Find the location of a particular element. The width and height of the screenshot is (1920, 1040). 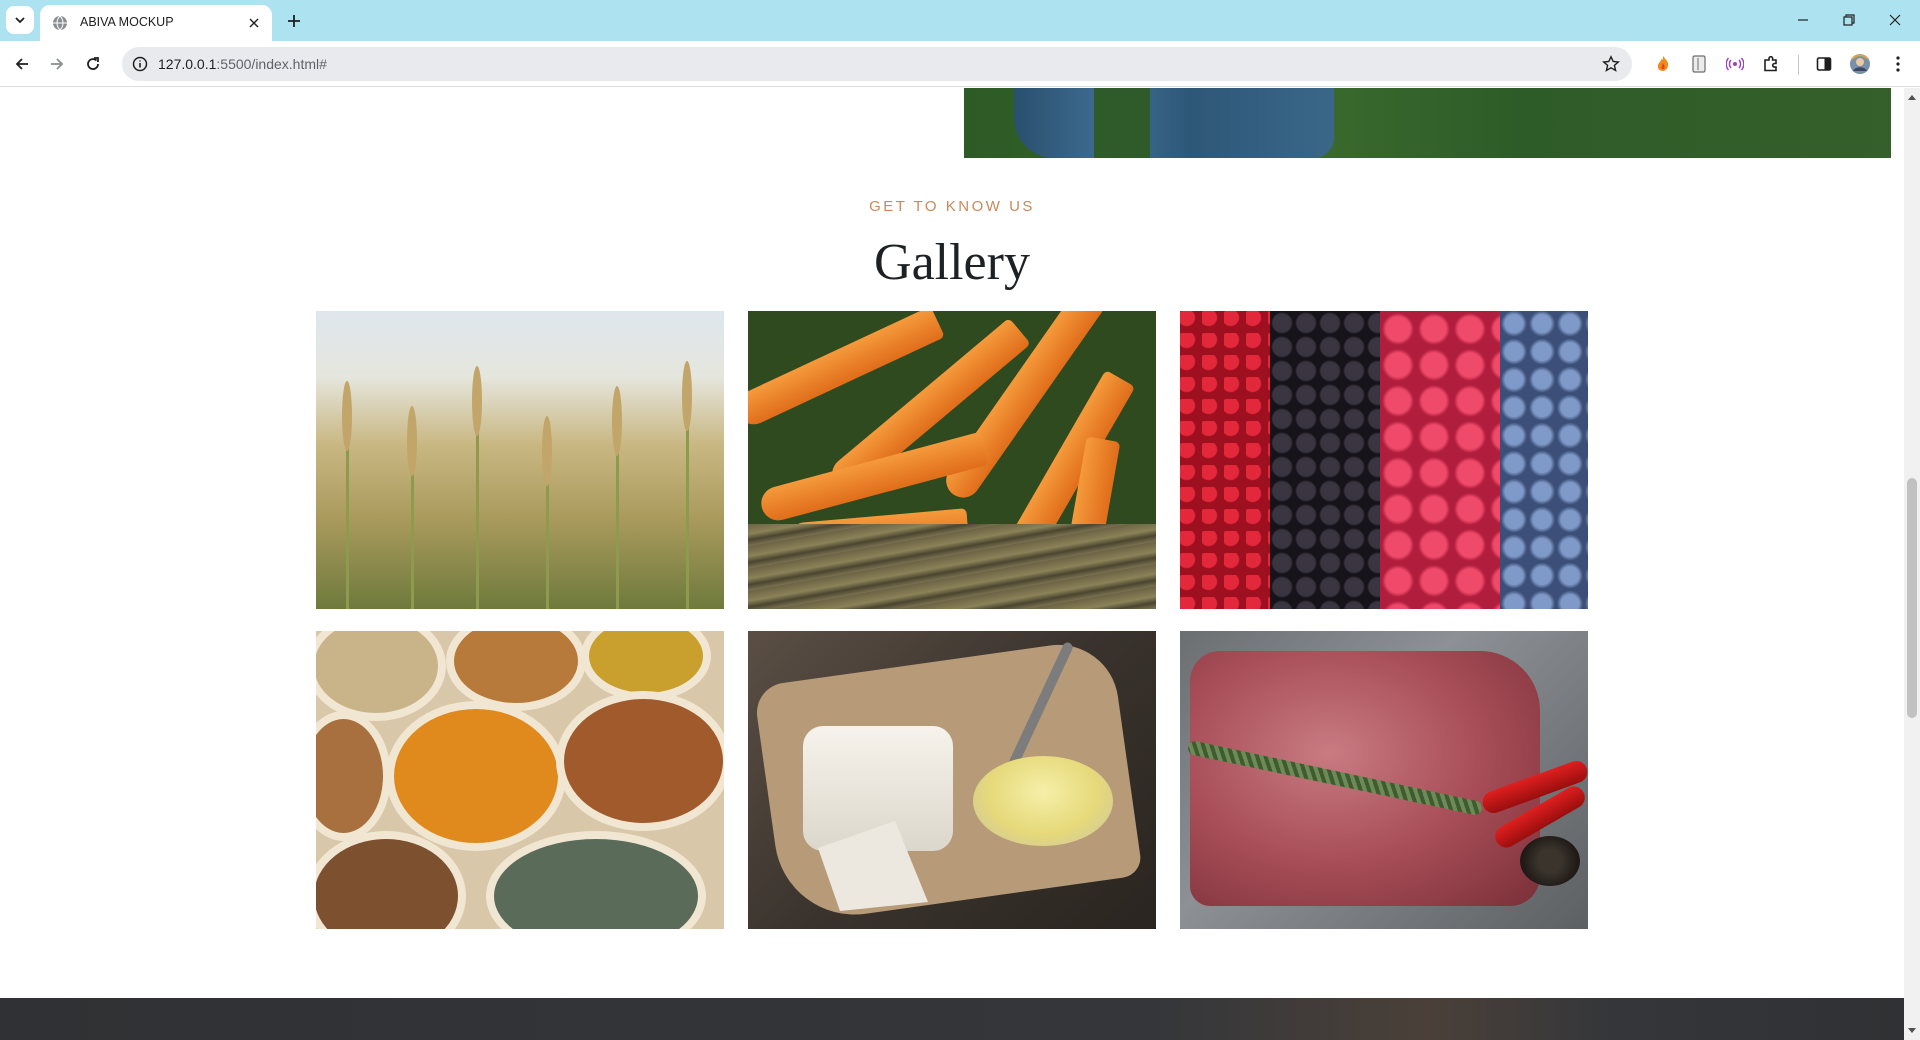

info-icon is located at coordinates (140, 64).